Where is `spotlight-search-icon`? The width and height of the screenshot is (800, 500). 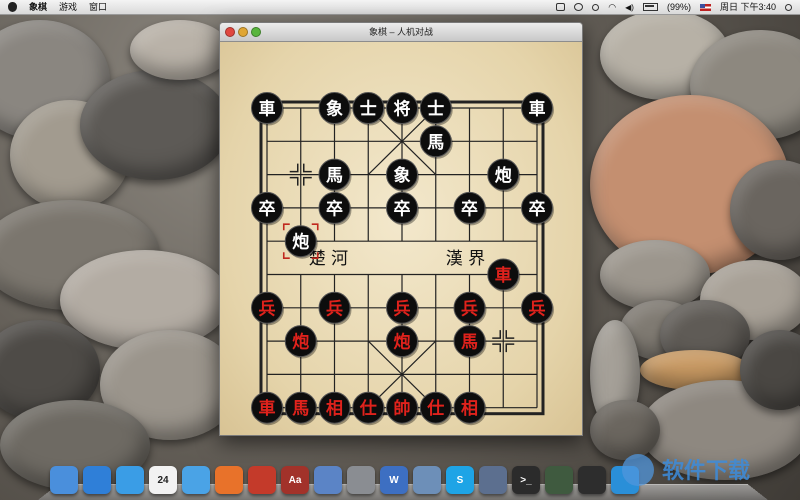 spotlight-search-icon is located at coordinates (788, 7).